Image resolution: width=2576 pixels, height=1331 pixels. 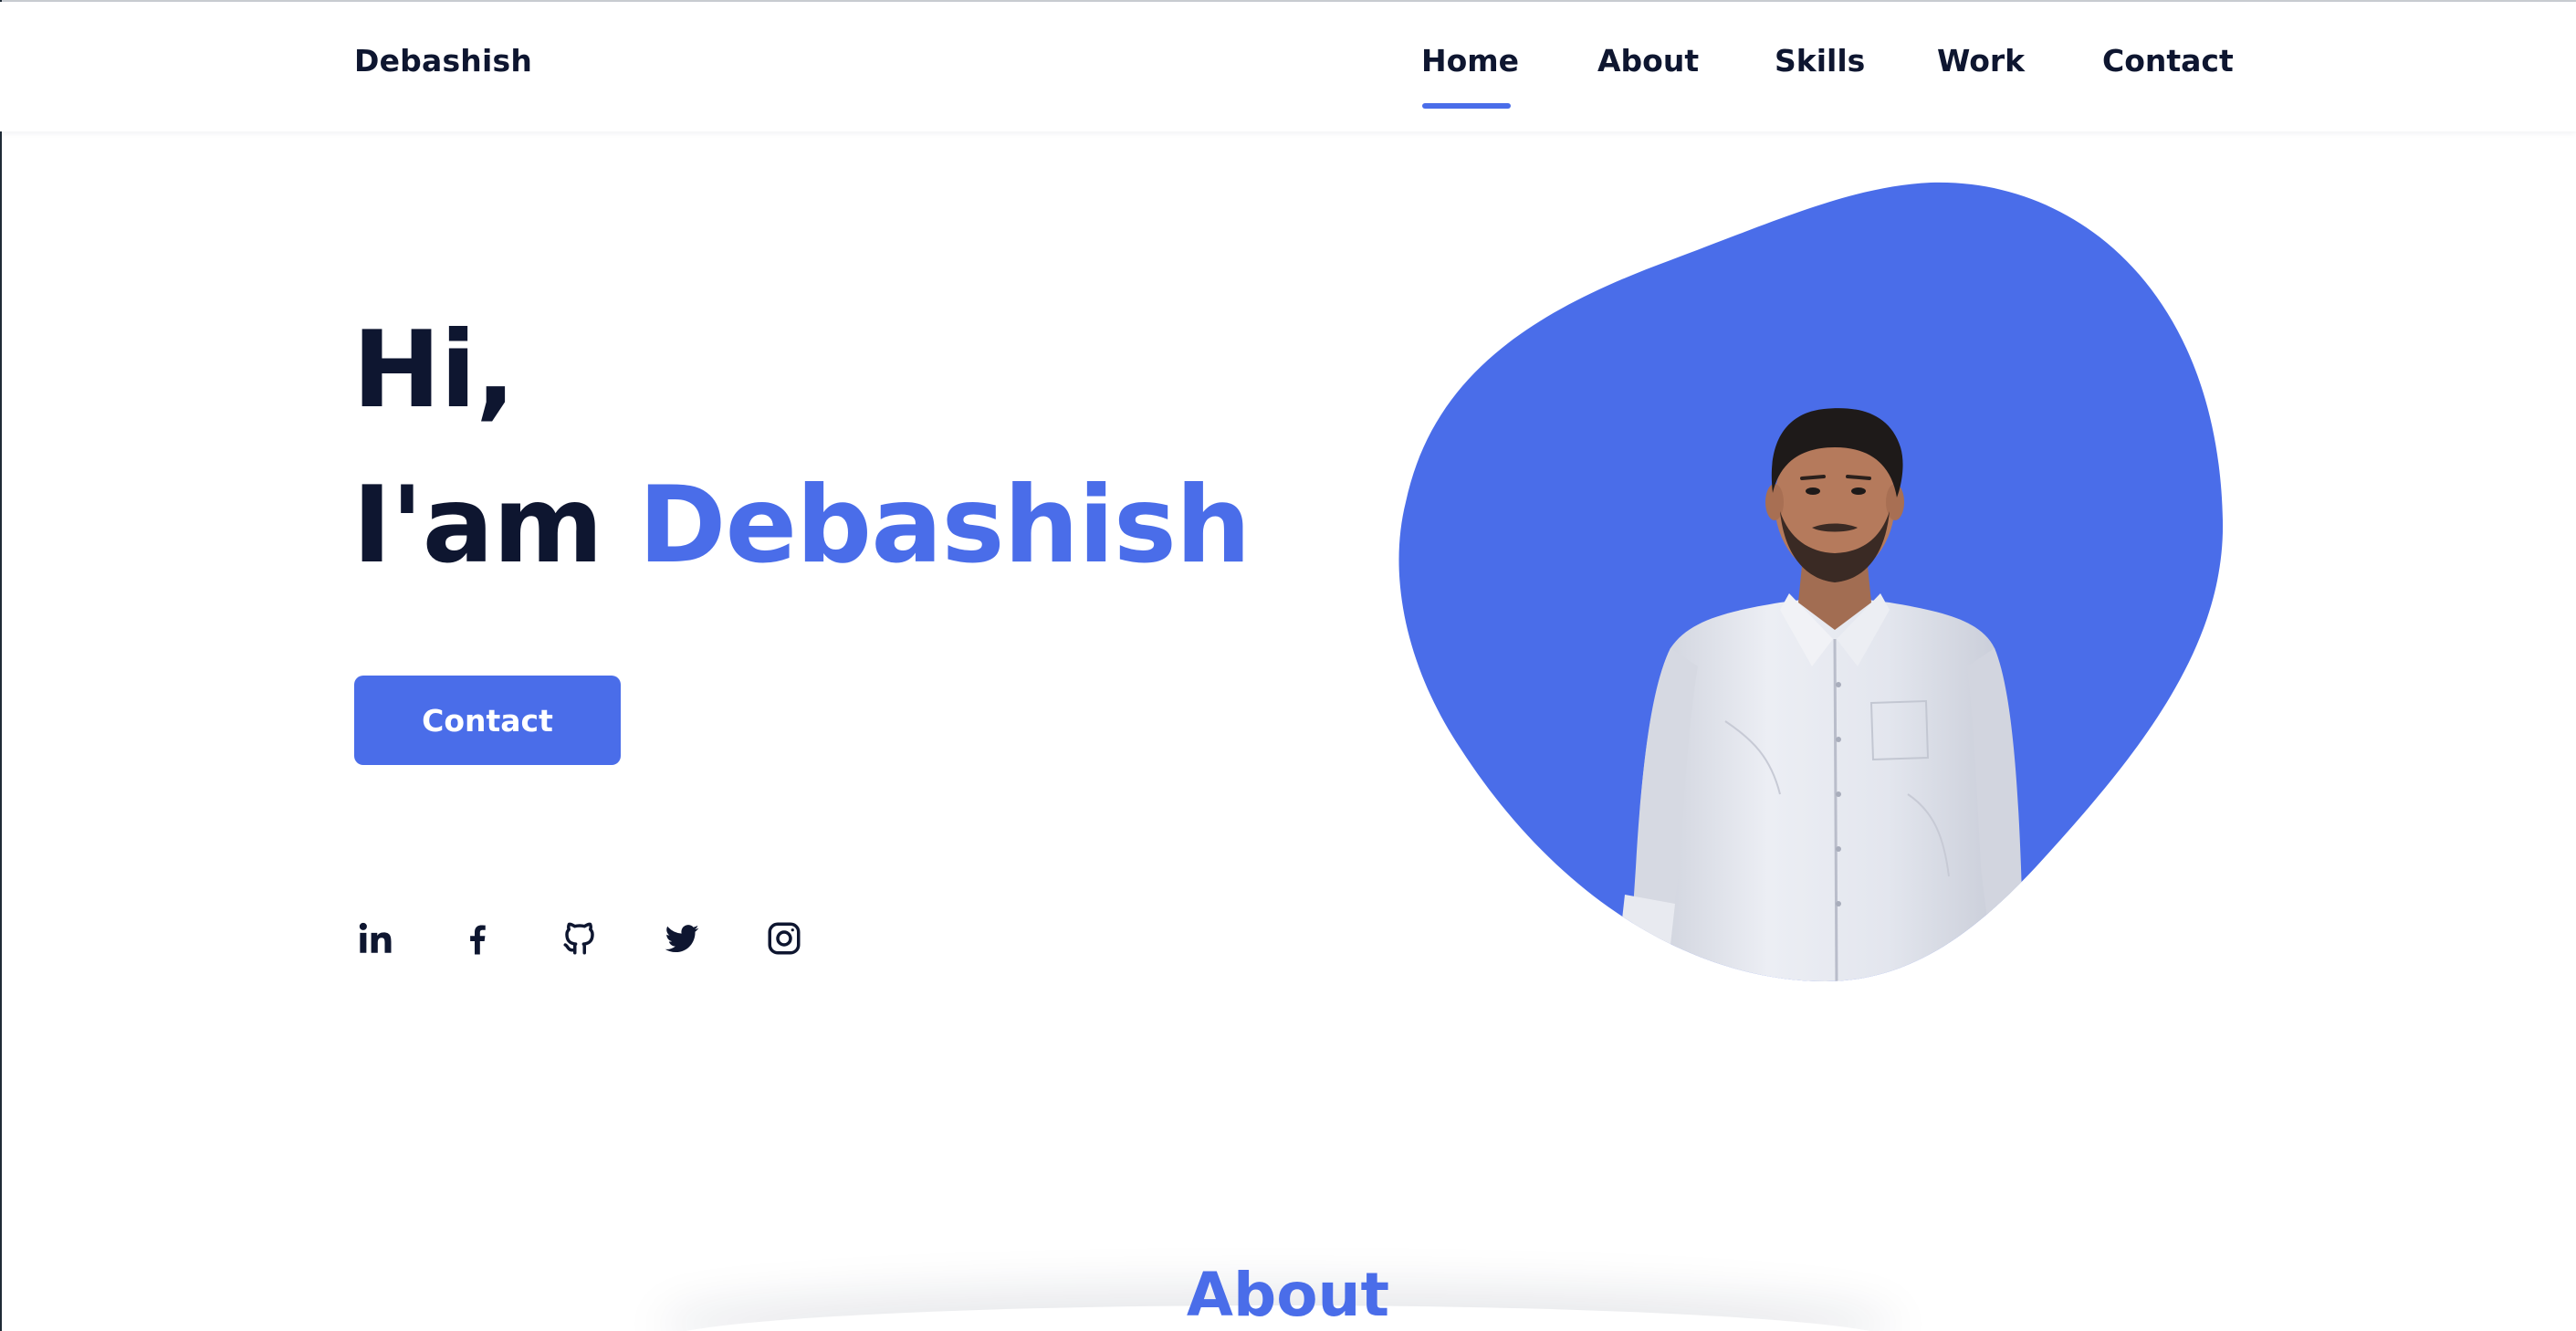 I want to click on nav-skills: Skills, so click(x=1820, y=61).